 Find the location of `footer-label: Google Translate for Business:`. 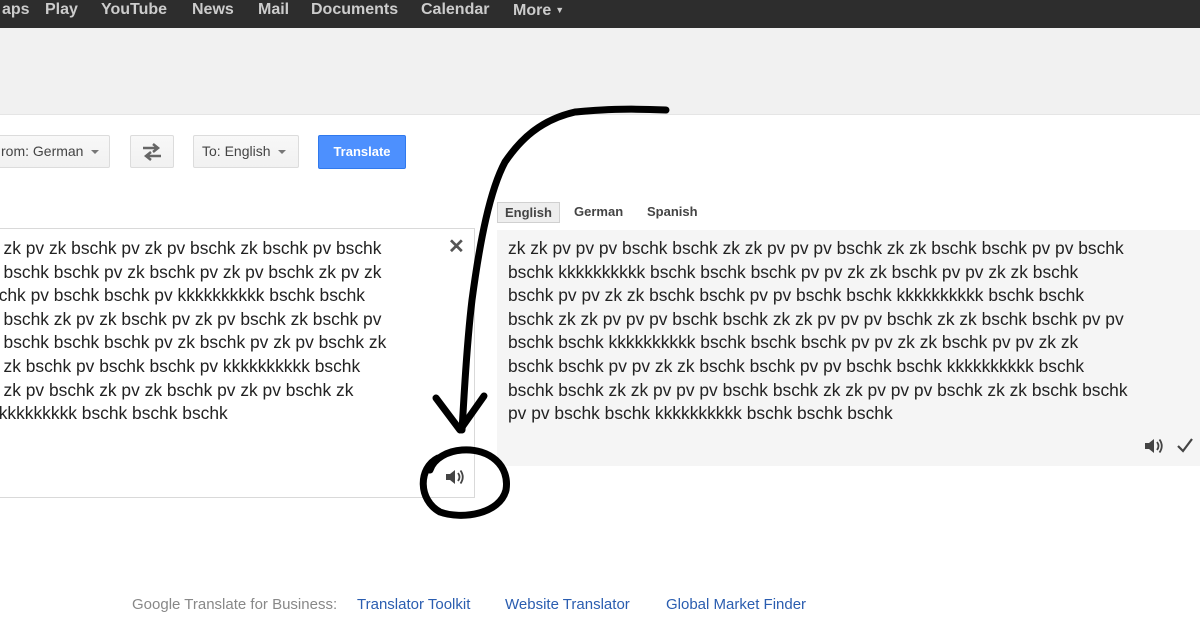

footer-label: Google Translate for Business: is located at coordinates (235, 604).